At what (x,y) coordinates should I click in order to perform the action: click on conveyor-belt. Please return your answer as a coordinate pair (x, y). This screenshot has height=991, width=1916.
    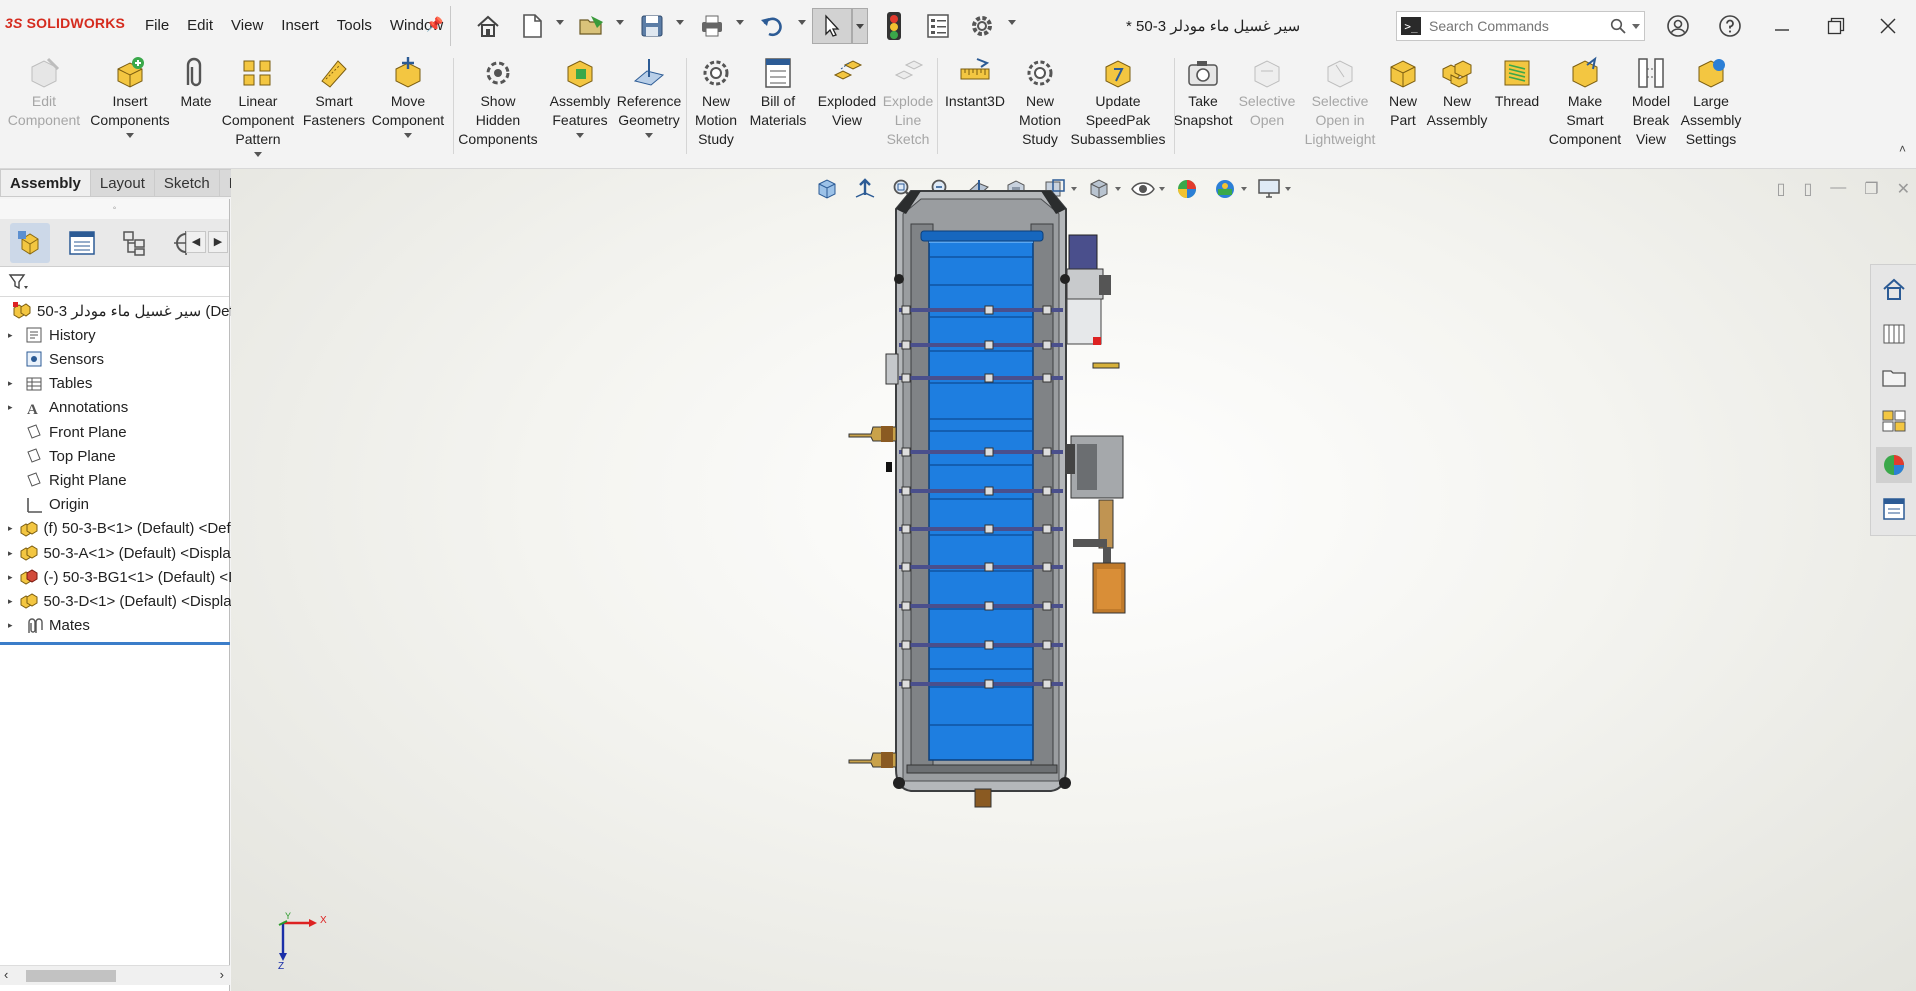
    Looking at the image, I should click on (981, 497).